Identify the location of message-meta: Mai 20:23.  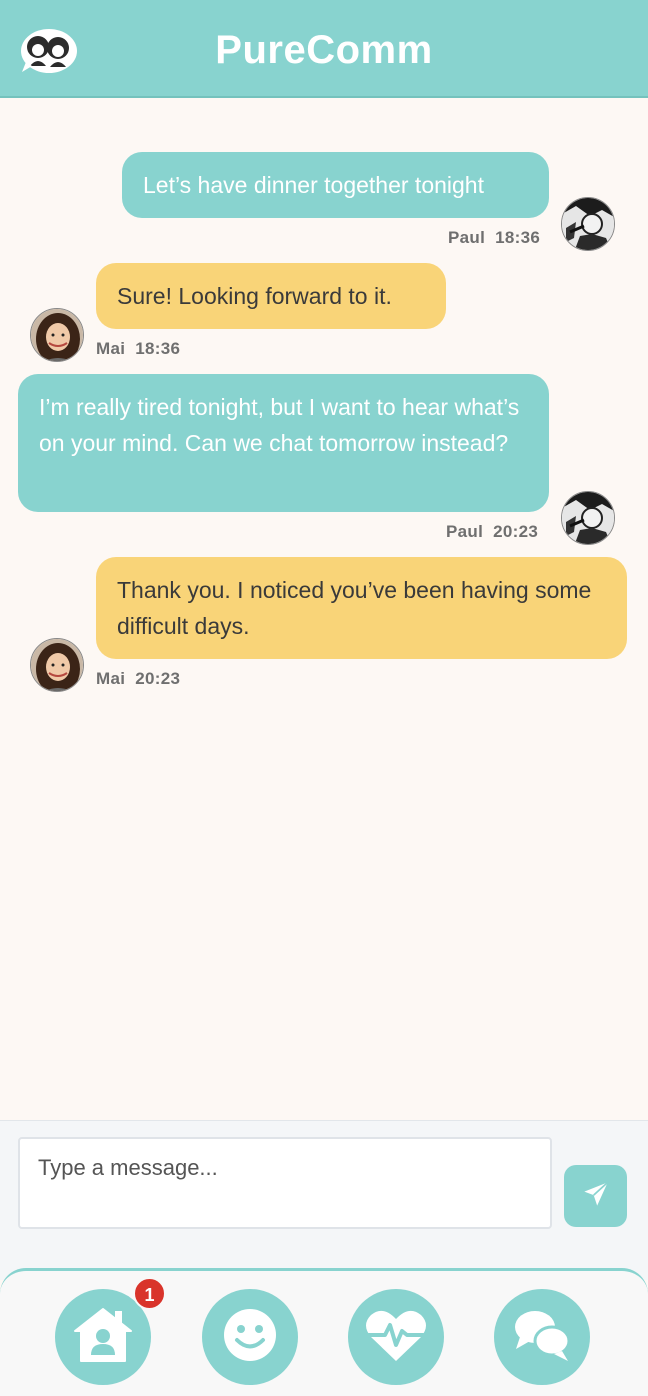
(138, 679).